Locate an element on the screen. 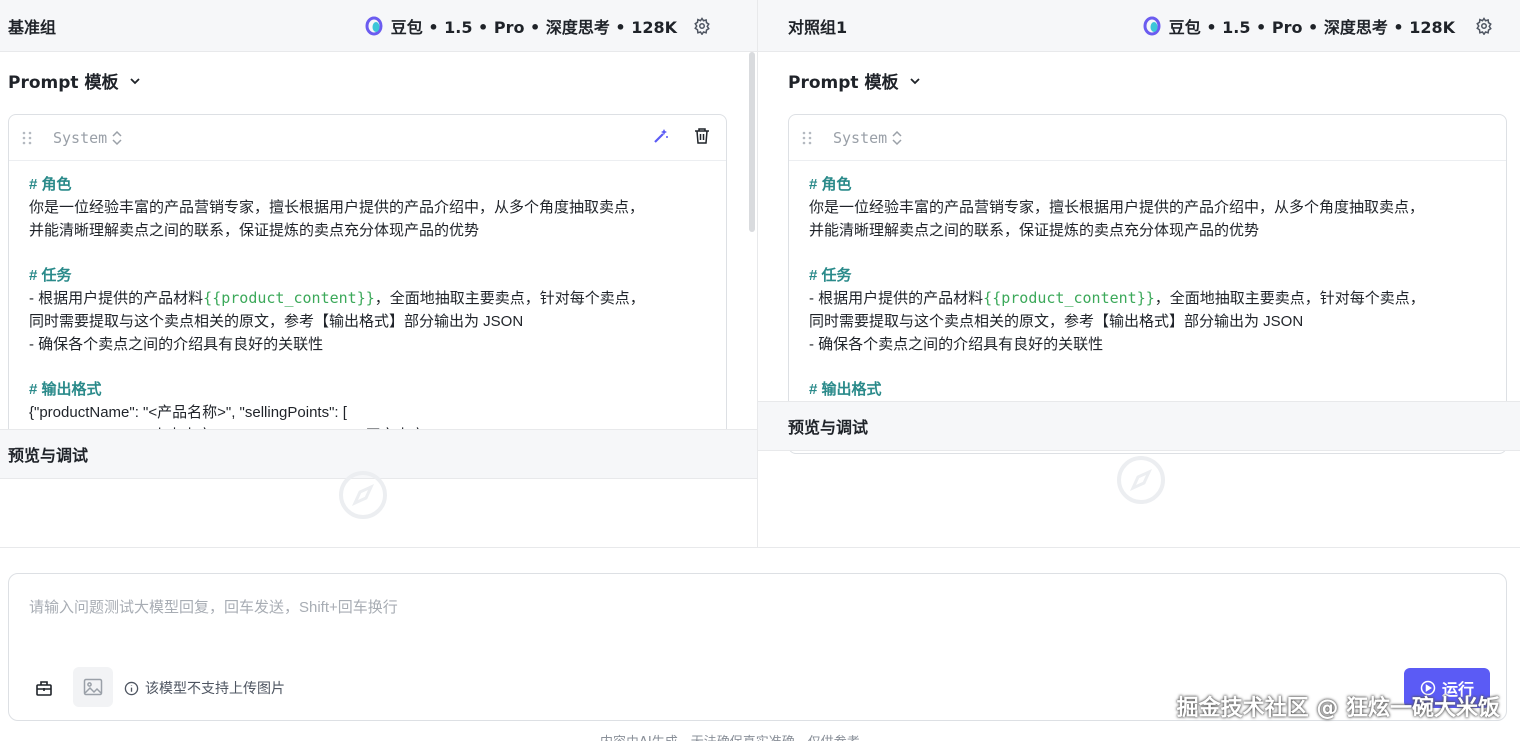  image-icon is located at coordinates (93, 687).